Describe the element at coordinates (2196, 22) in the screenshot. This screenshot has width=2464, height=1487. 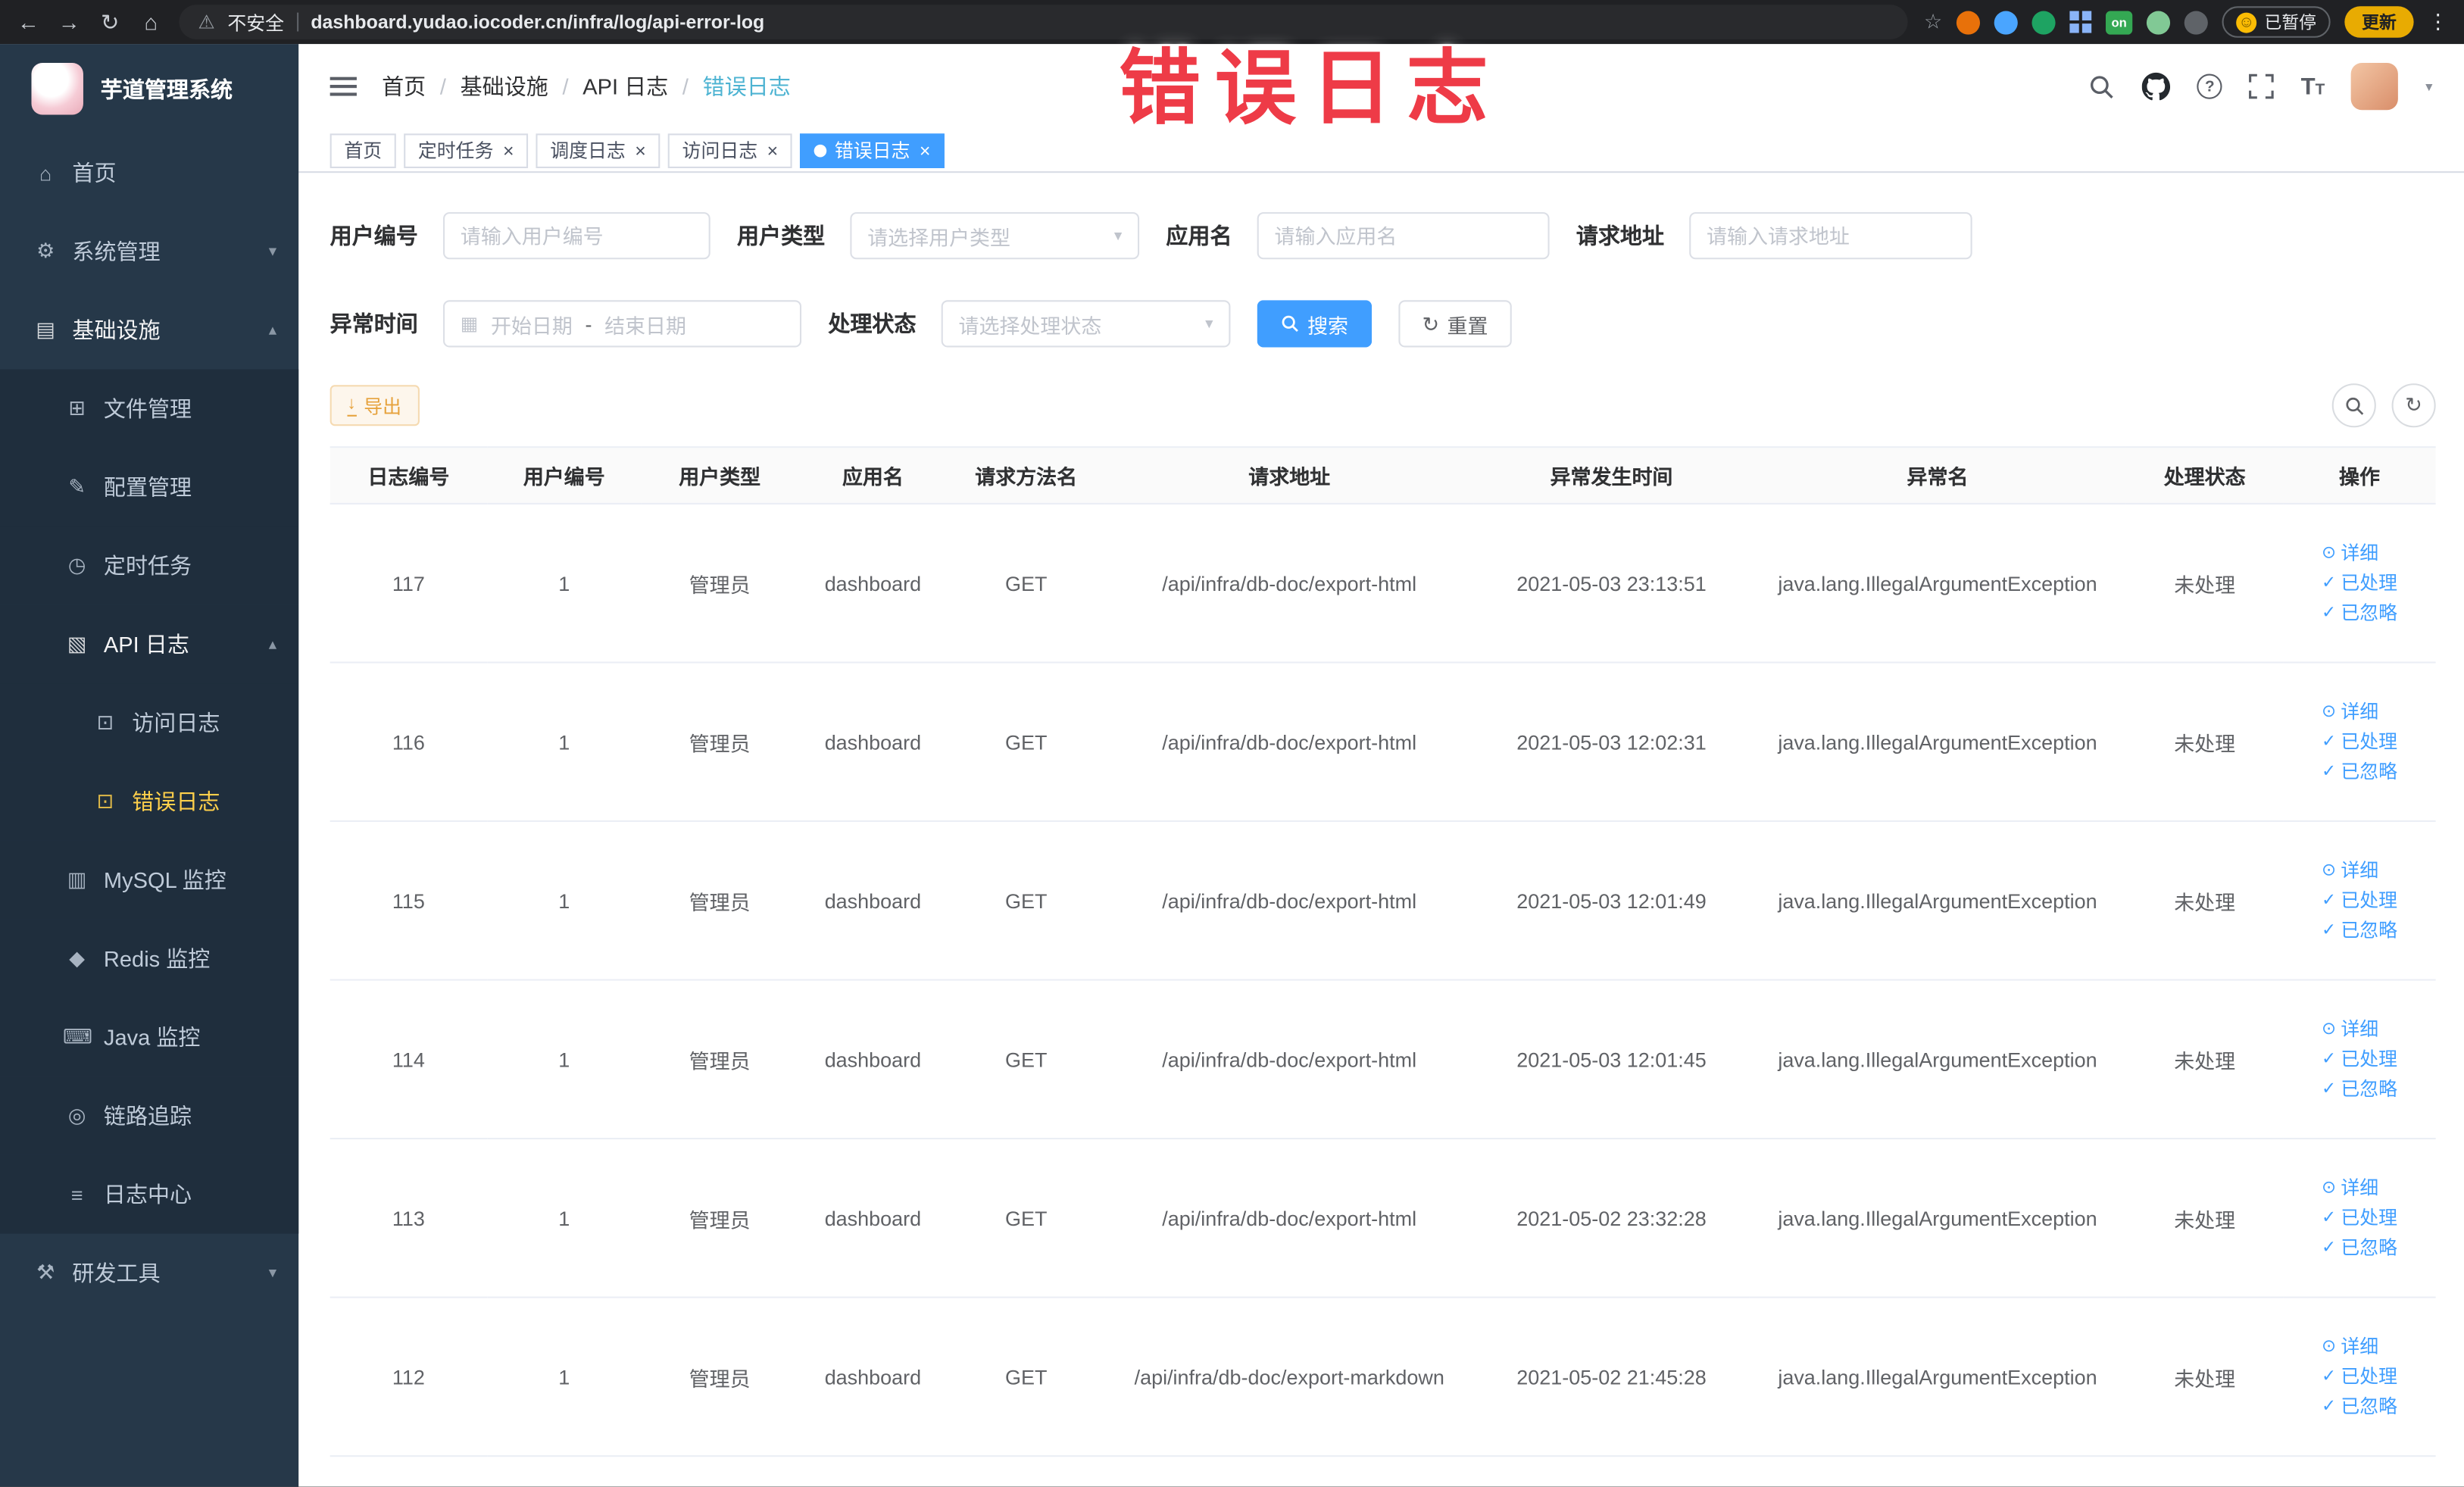
I see `extension-icon-dark` at that location.